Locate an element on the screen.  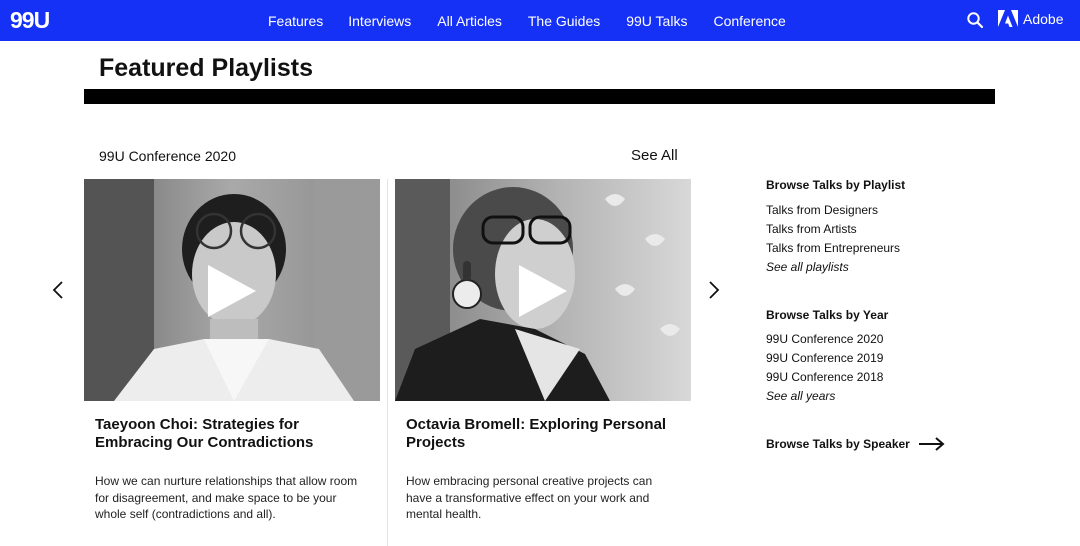
browse-by-speaker-link: Browse Talks by Speaker is located at coordinates (855, 444).